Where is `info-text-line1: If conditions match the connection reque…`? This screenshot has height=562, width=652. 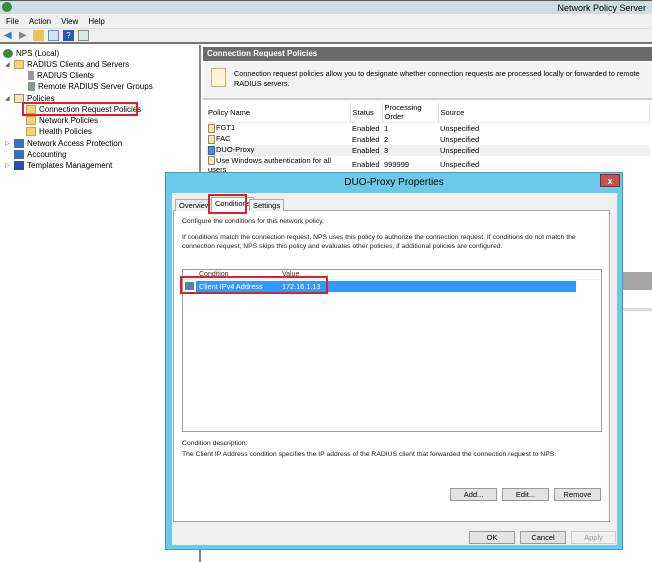
info-text-line1: If conditions match the connection reque… is located at coordinates (379, 237).